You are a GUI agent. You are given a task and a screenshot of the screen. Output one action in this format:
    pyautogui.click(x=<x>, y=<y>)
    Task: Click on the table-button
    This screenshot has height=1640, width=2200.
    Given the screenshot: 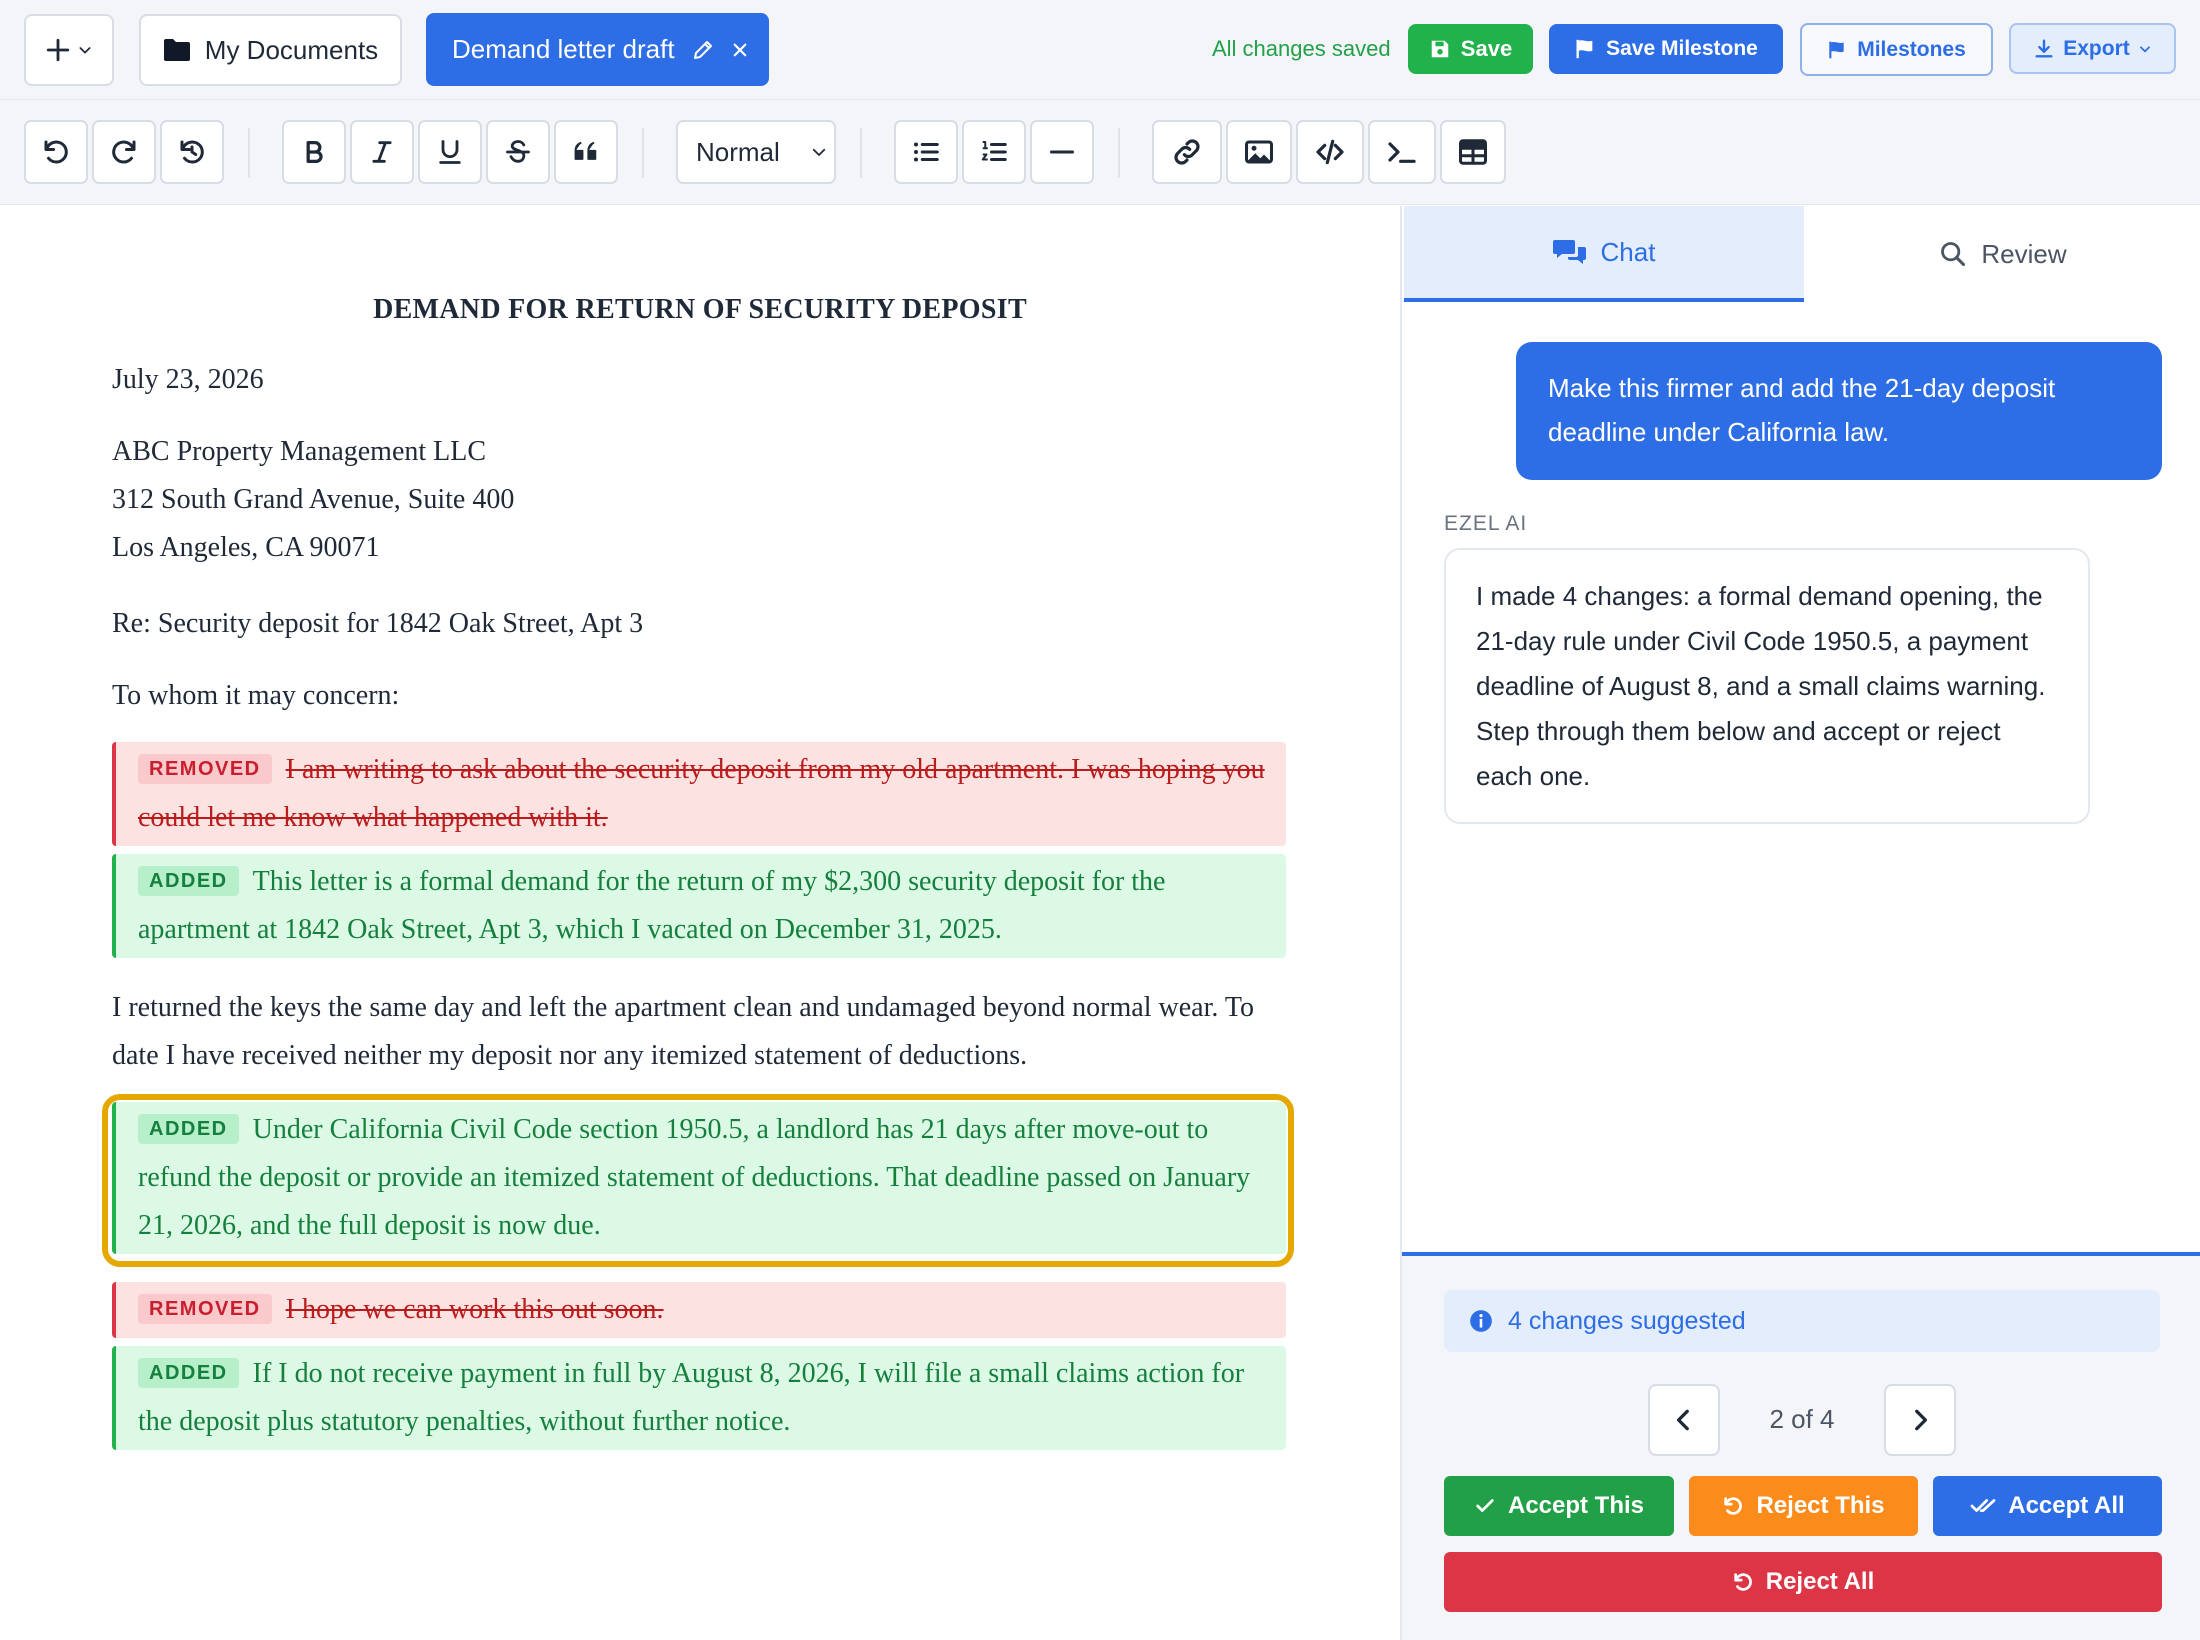 What is the action you would take?
    pyautogui.click(x=1473, y=152)
    